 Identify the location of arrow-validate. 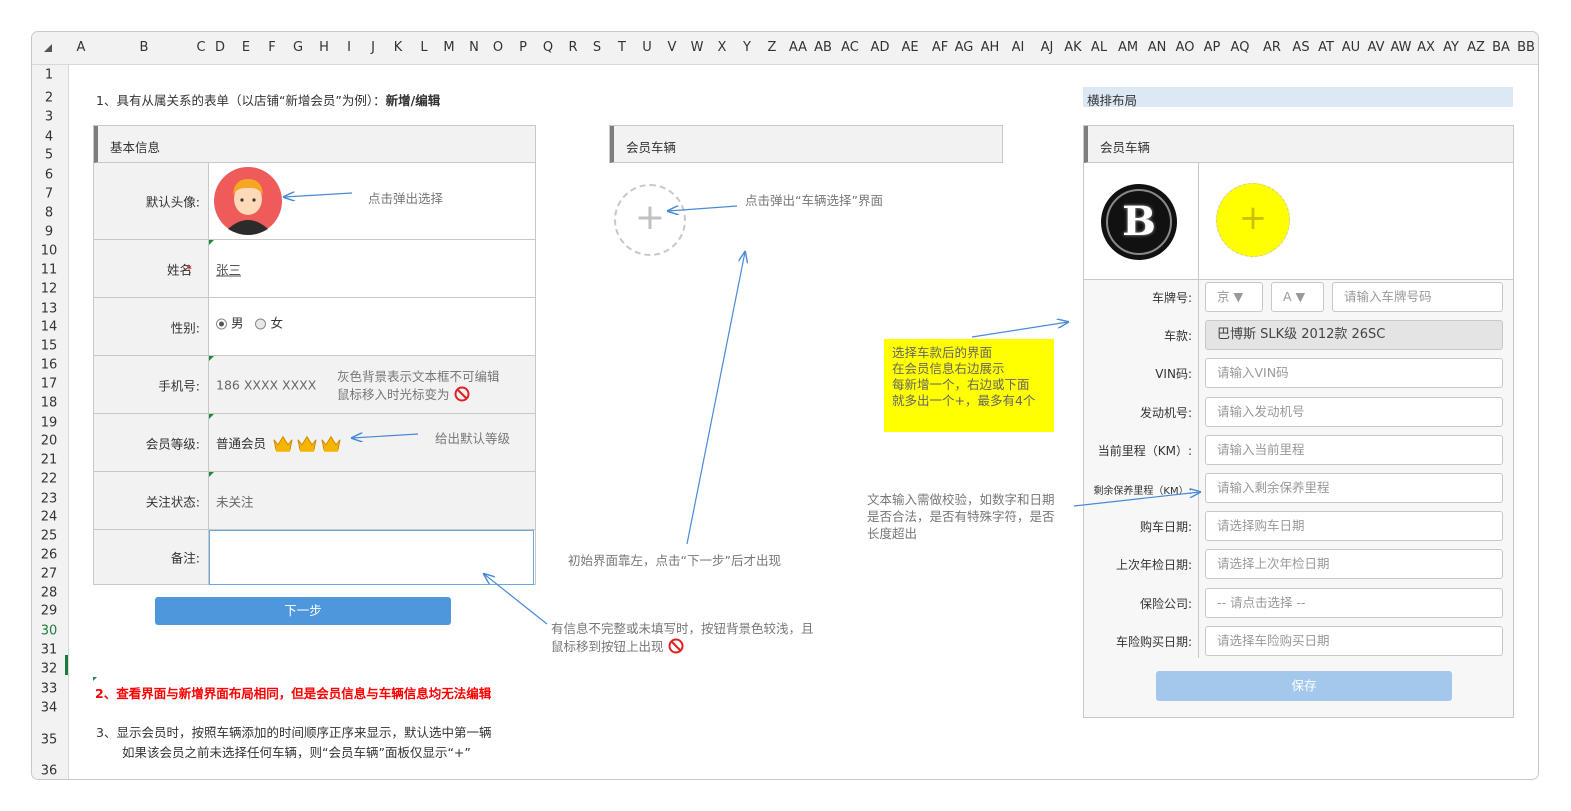
(1136, 499).